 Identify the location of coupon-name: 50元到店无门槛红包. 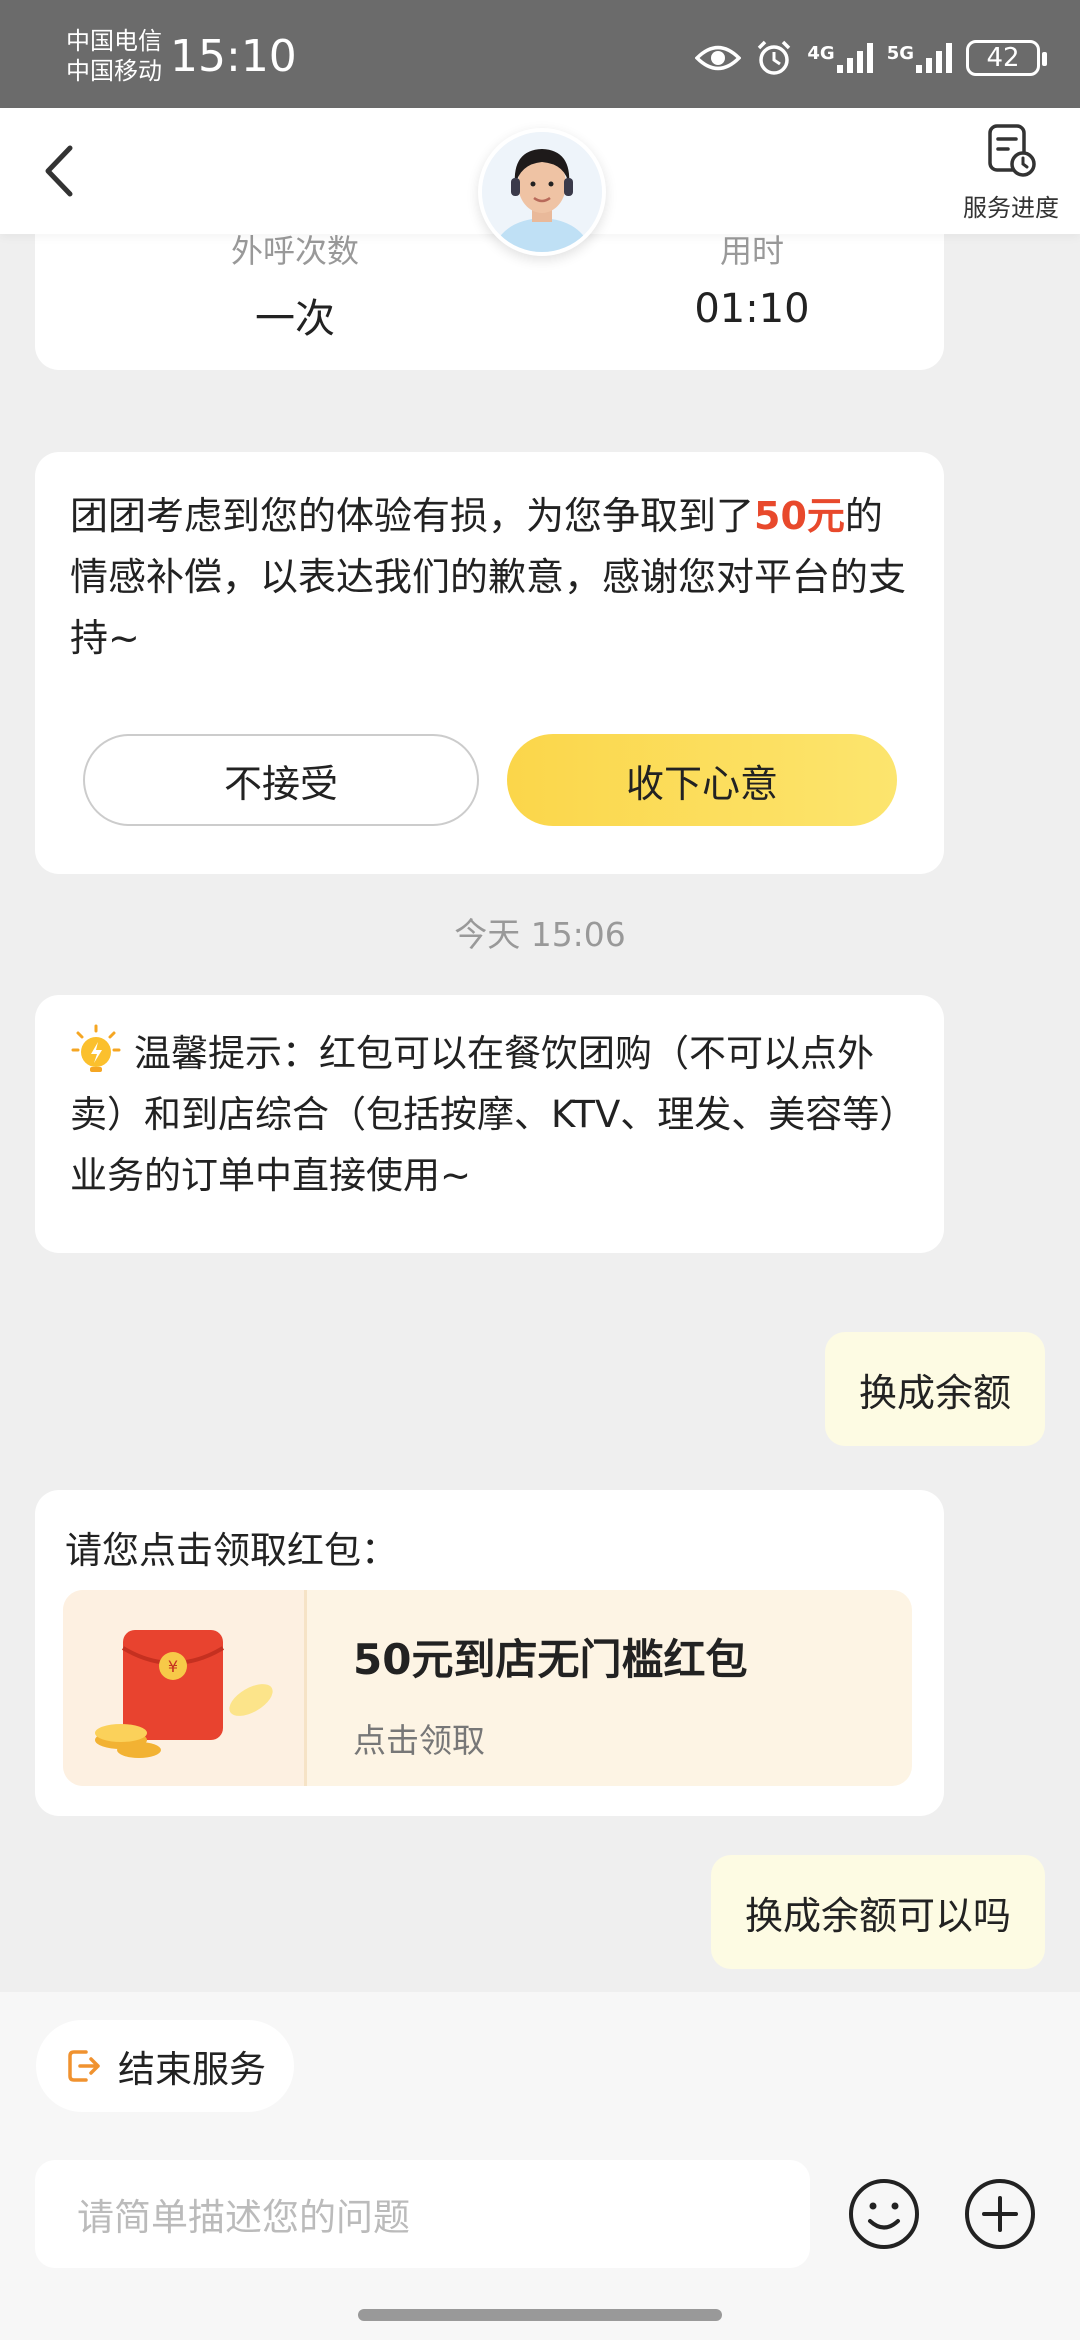
(550, 1659).